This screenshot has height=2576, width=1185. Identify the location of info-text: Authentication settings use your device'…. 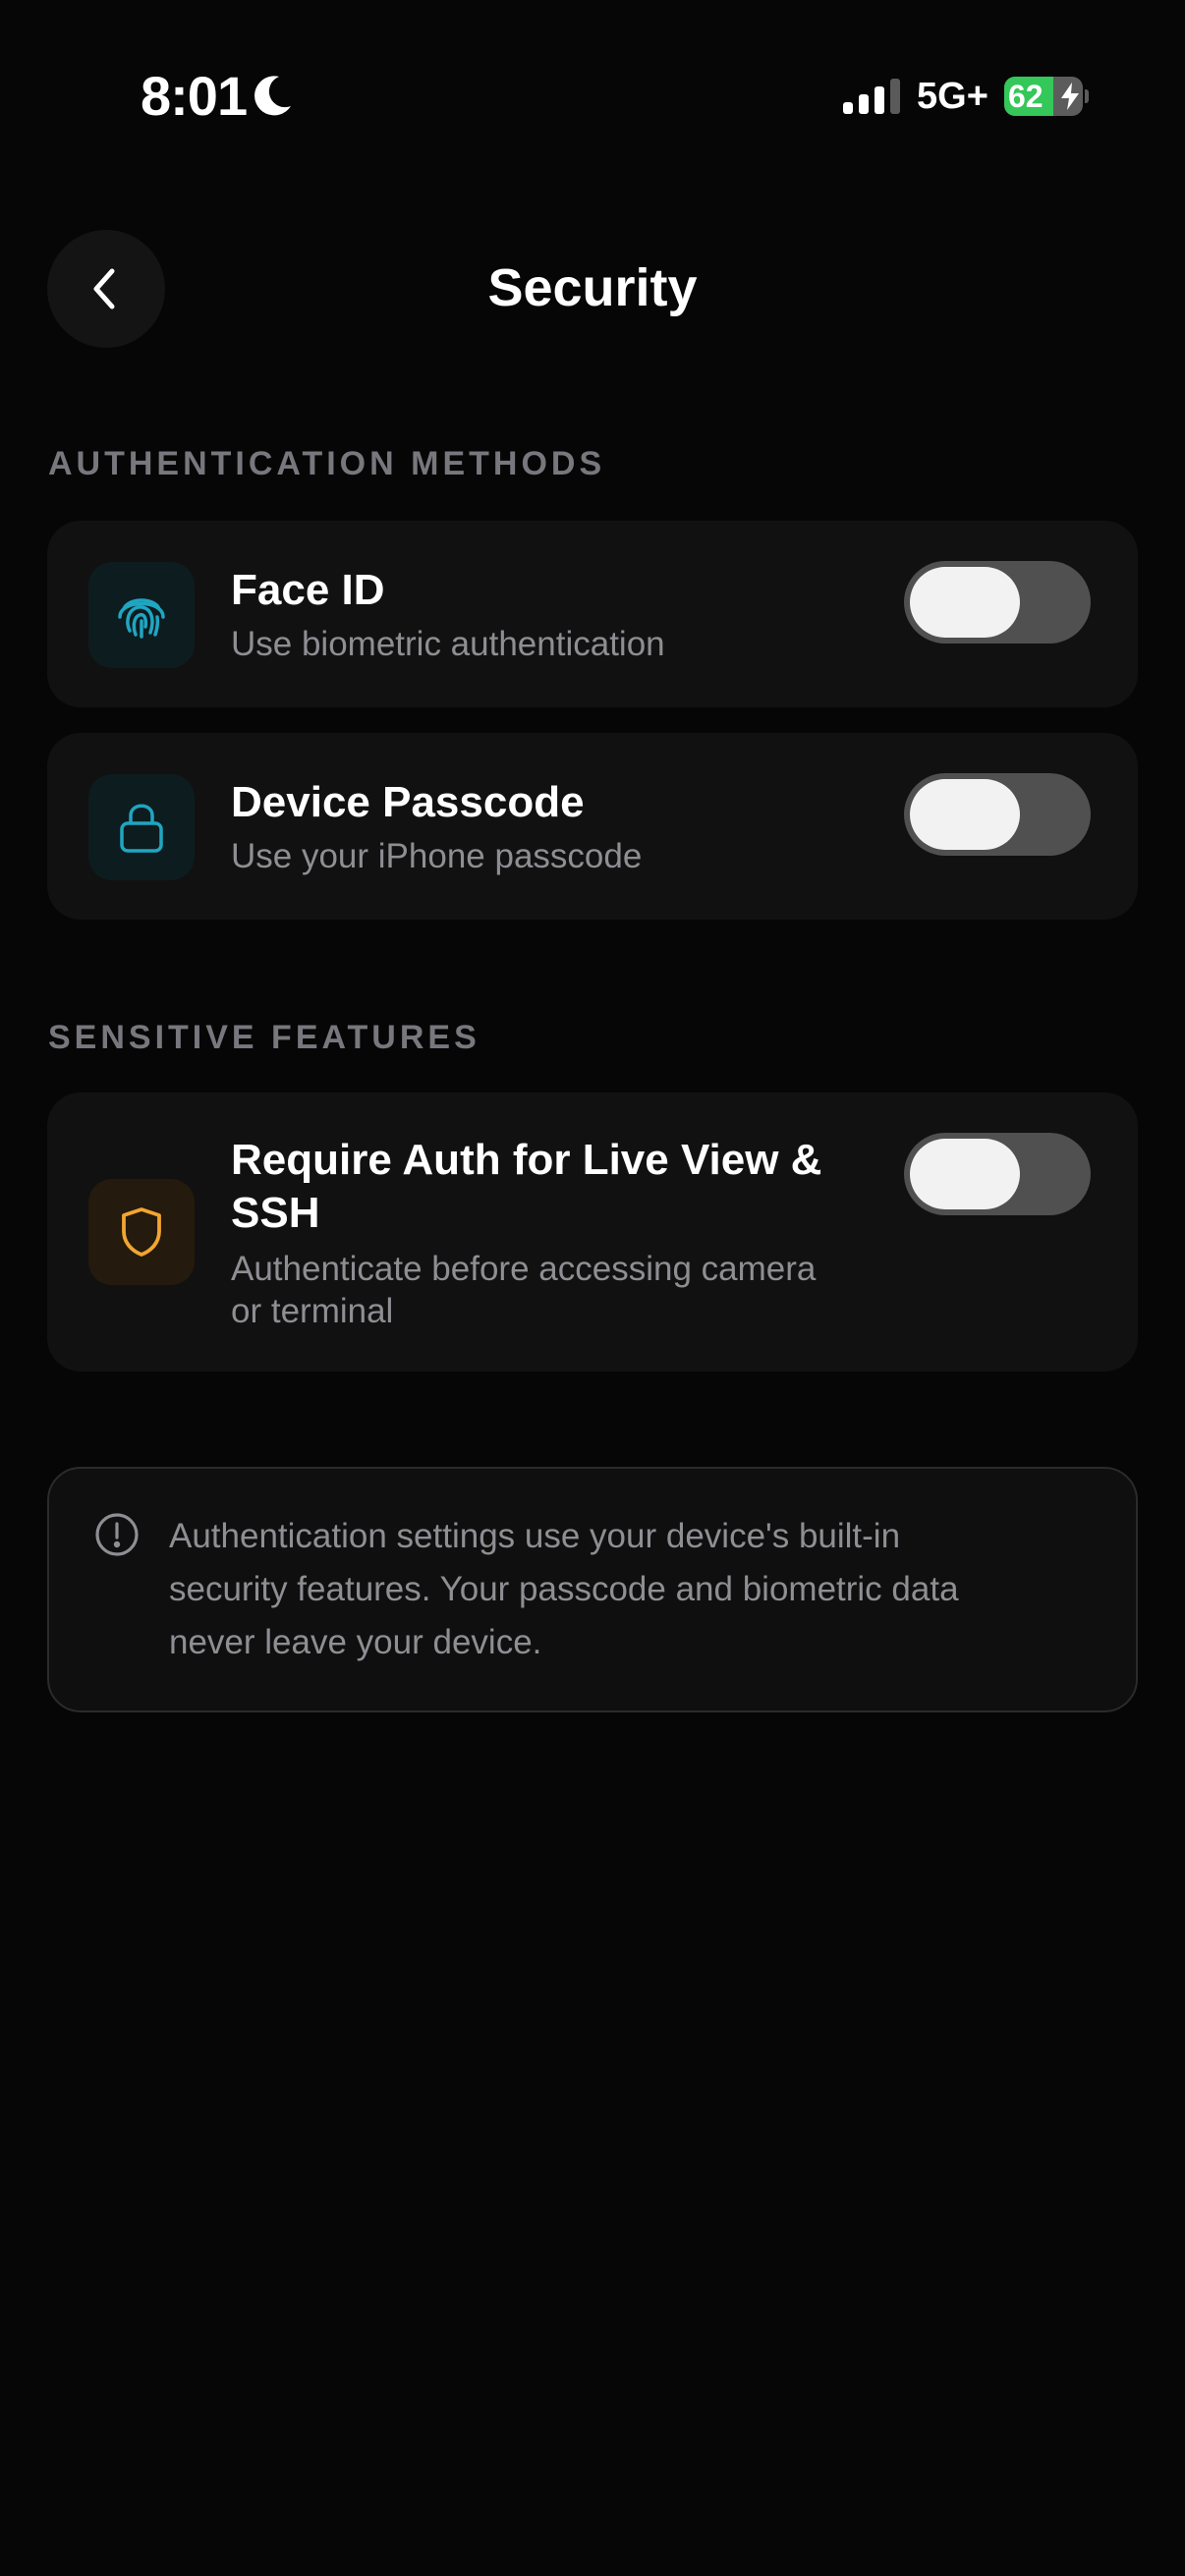
(631, 1589).